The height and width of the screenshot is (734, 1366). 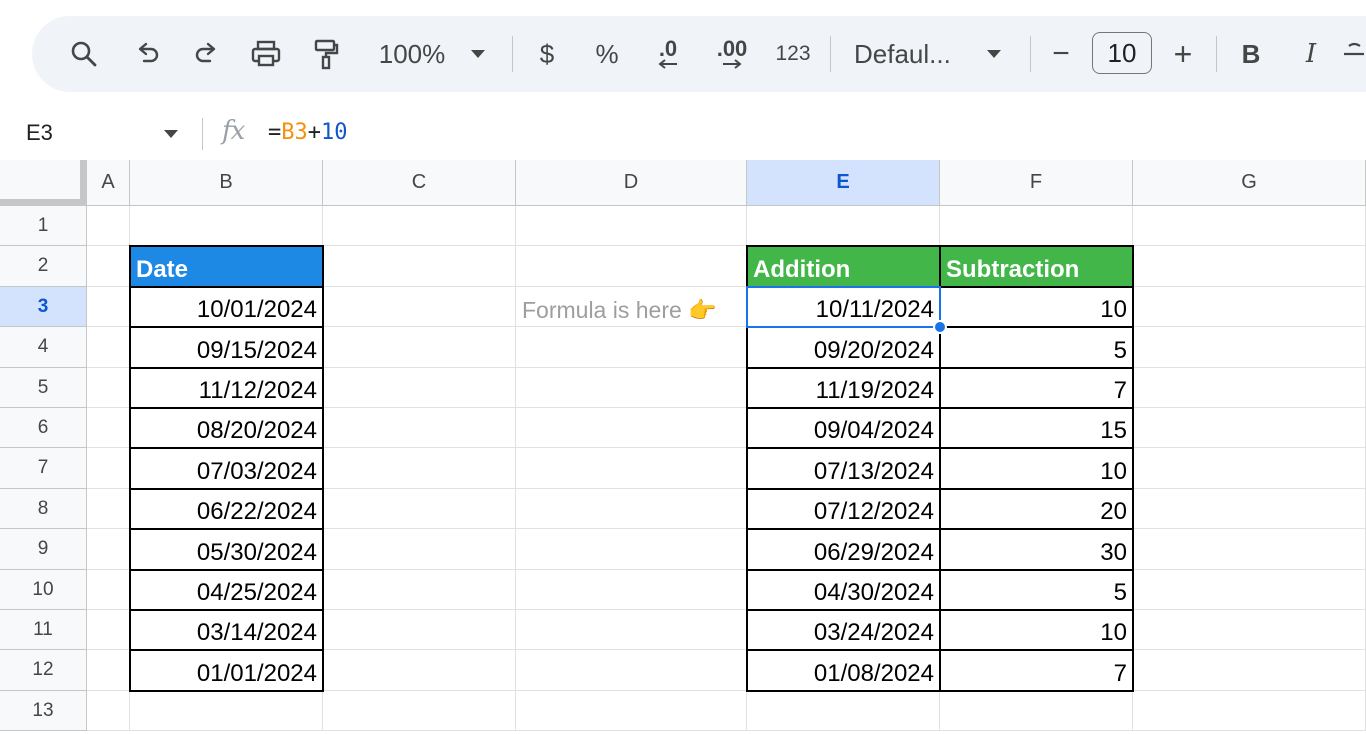 What do you see at coordinates (1249, 307) in the screenshot?
I see `cell-g3` at bounding box center [1249, 307].